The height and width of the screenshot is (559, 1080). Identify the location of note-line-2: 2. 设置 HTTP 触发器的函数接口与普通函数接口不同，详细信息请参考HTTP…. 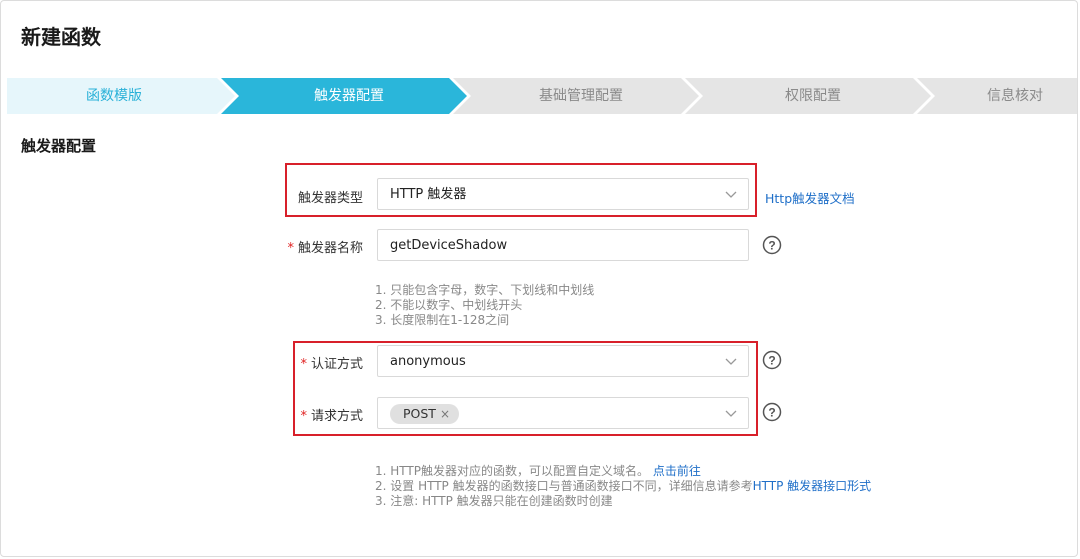
(623, 486).